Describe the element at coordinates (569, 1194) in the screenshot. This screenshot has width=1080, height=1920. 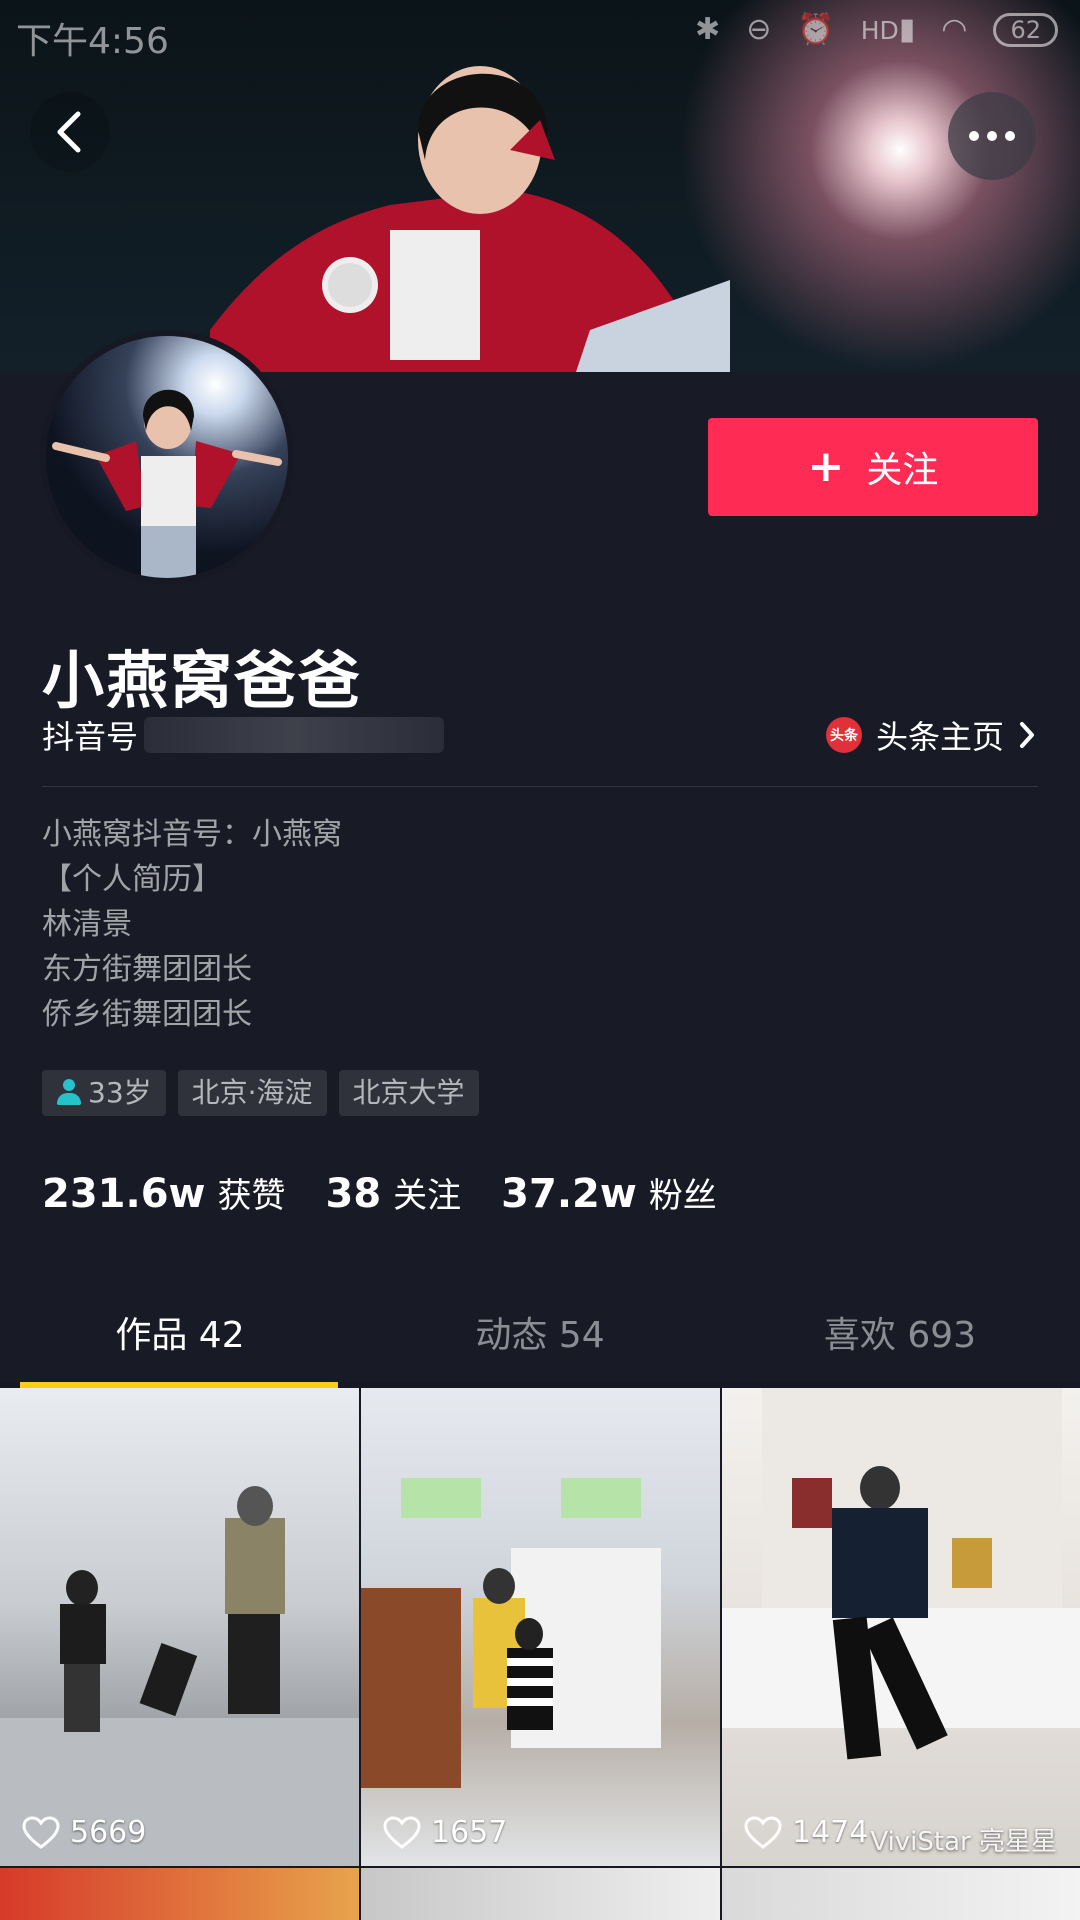
I see `followers-count: 37.2w` at that location.